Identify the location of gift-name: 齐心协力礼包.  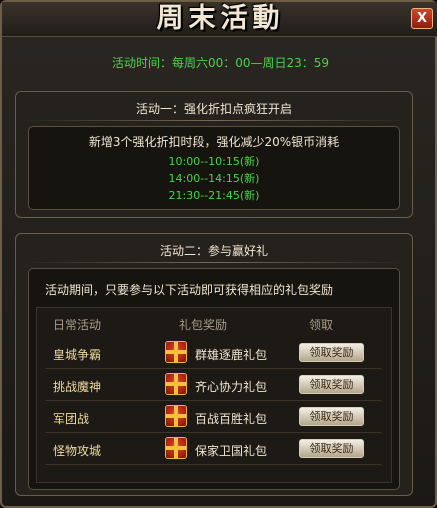
(231, 387).